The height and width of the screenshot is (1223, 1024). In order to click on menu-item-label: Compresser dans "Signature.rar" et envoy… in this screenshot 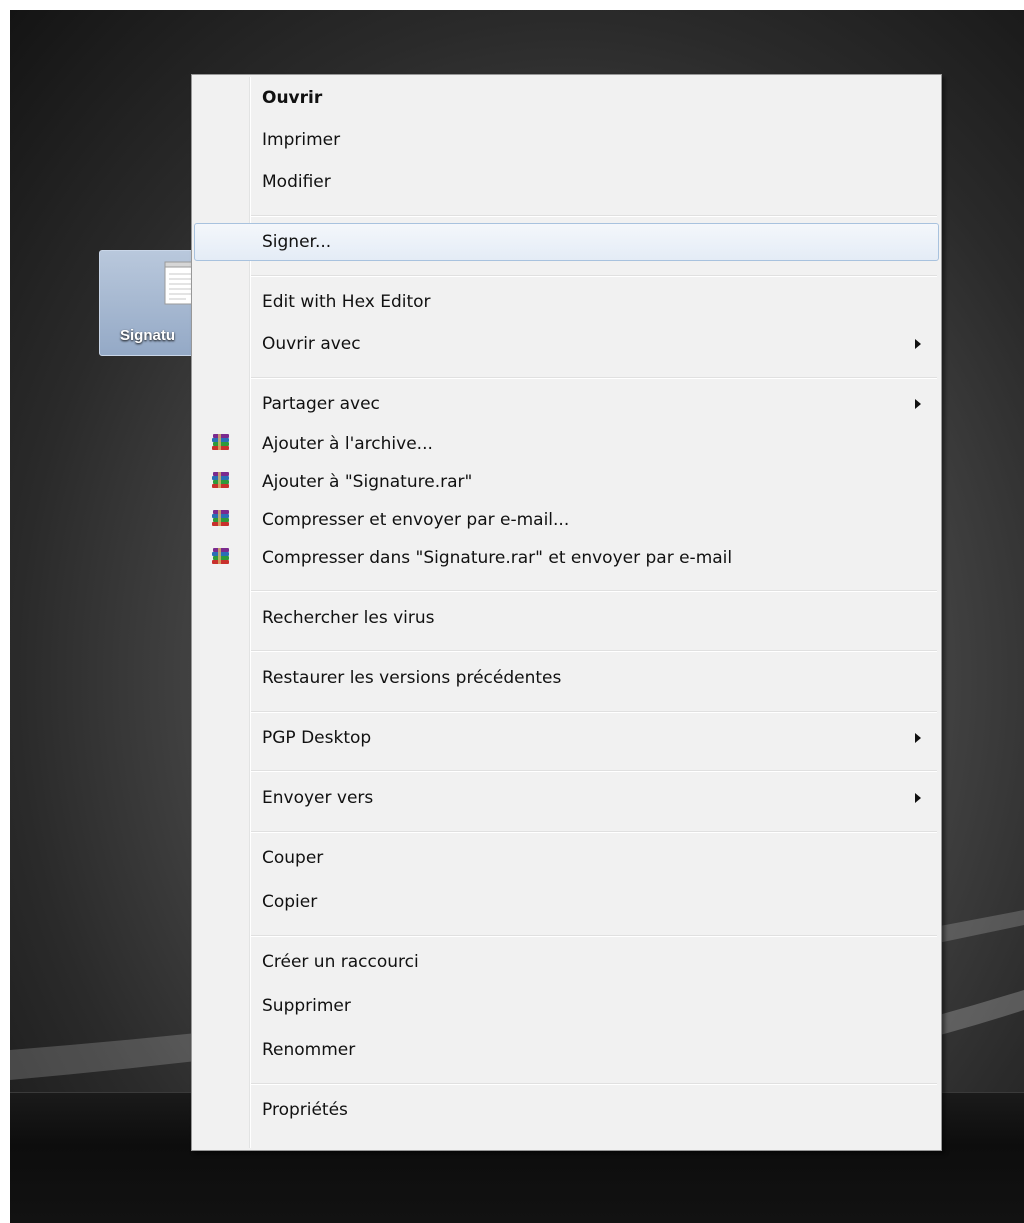, I will do `click(497, 558)`.